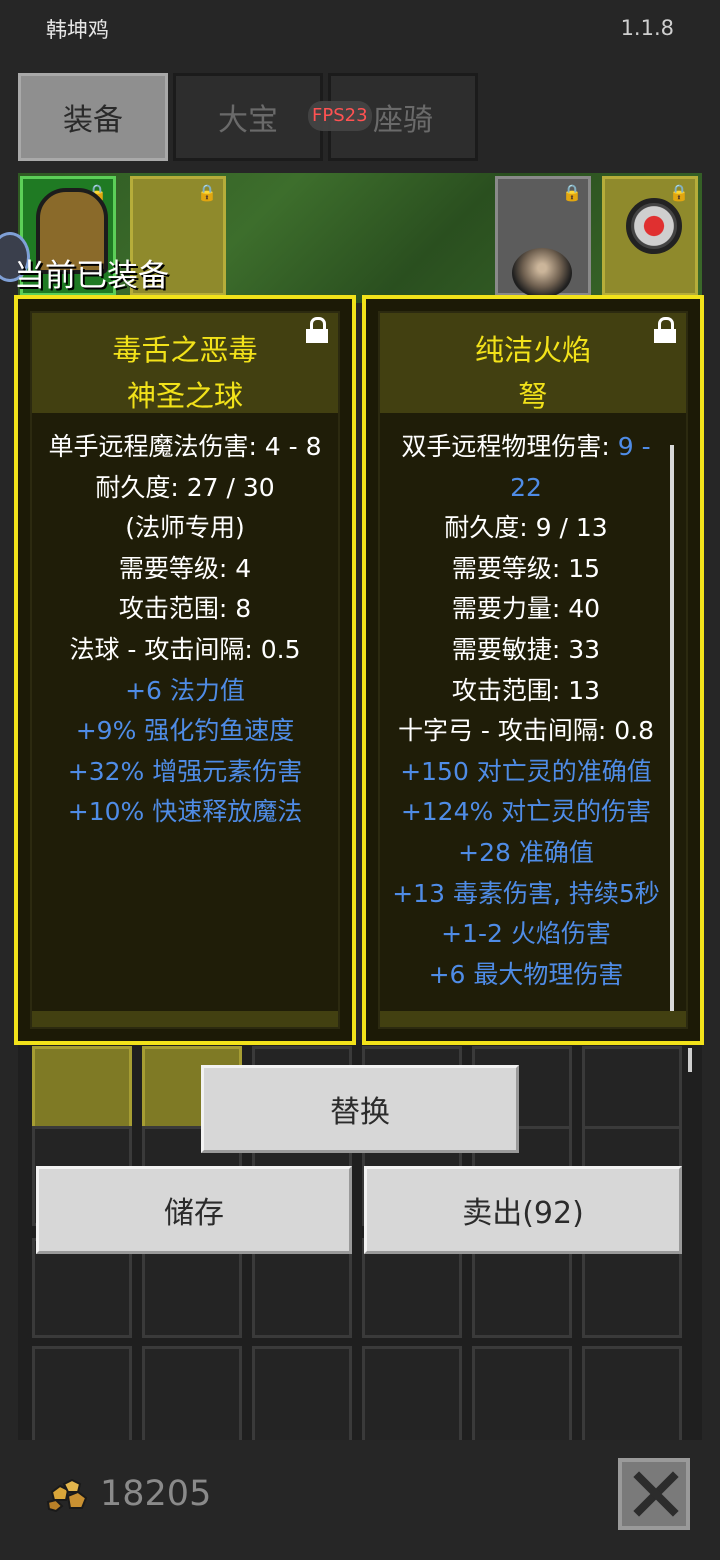 Image resolution: width=720 pixels, height=1560 pixels. Describe the element at coordinates (156, 1494) in the screenshot. I see `gold-amount: 18205` at that location.